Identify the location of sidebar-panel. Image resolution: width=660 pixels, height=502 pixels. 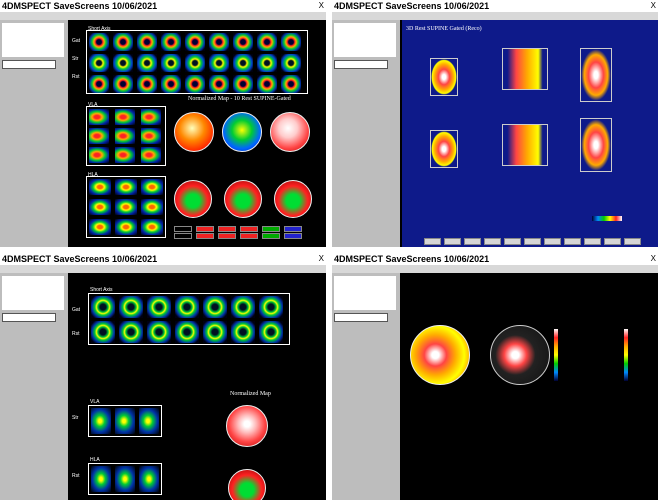
(34, 133).